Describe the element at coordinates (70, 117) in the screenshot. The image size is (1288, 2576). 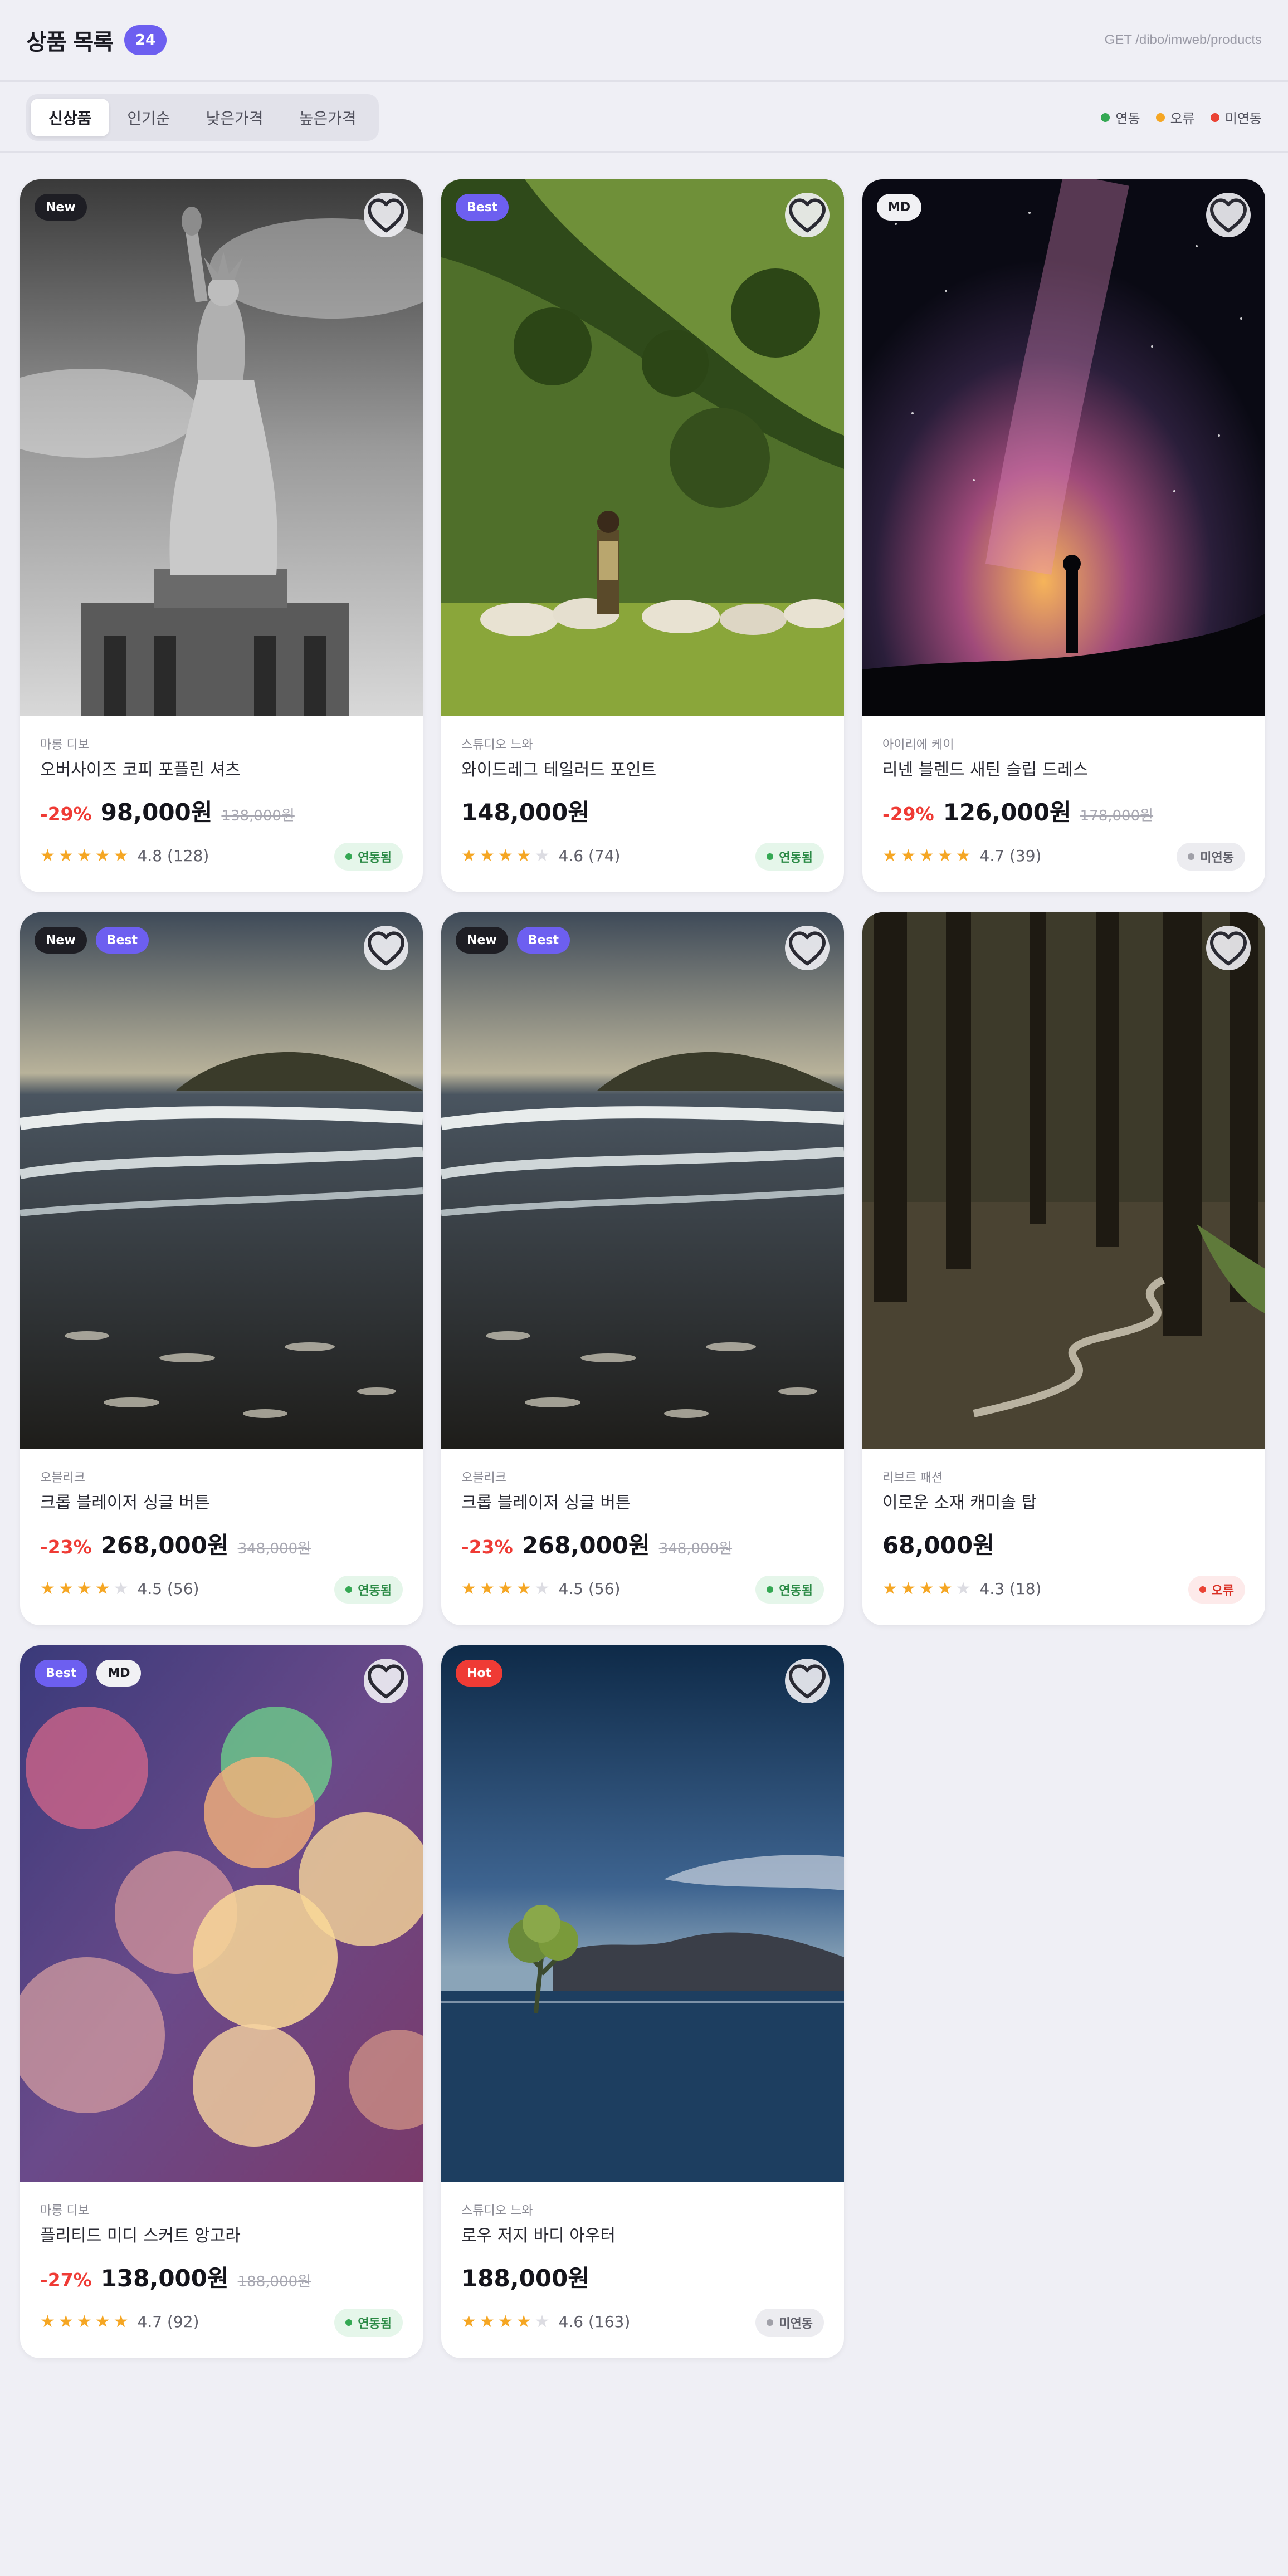
I see `tab-0: 신상품` at that location.